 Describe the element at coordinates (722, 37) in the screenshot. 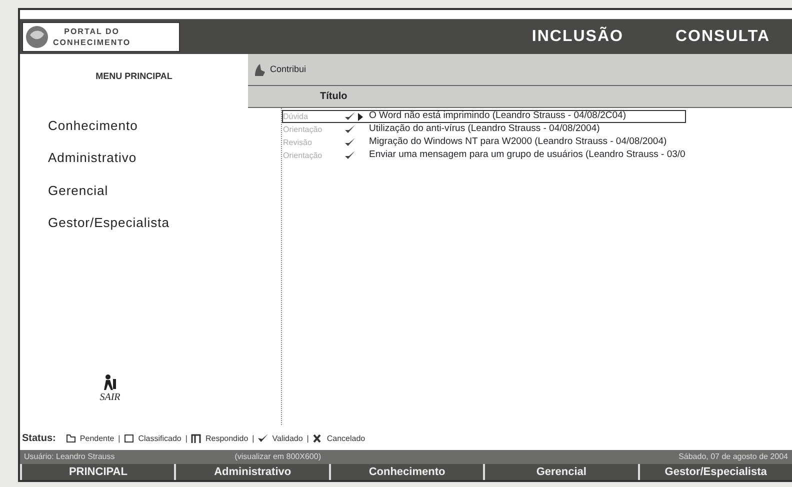

I see `header-link: CONSULTA` at that location.